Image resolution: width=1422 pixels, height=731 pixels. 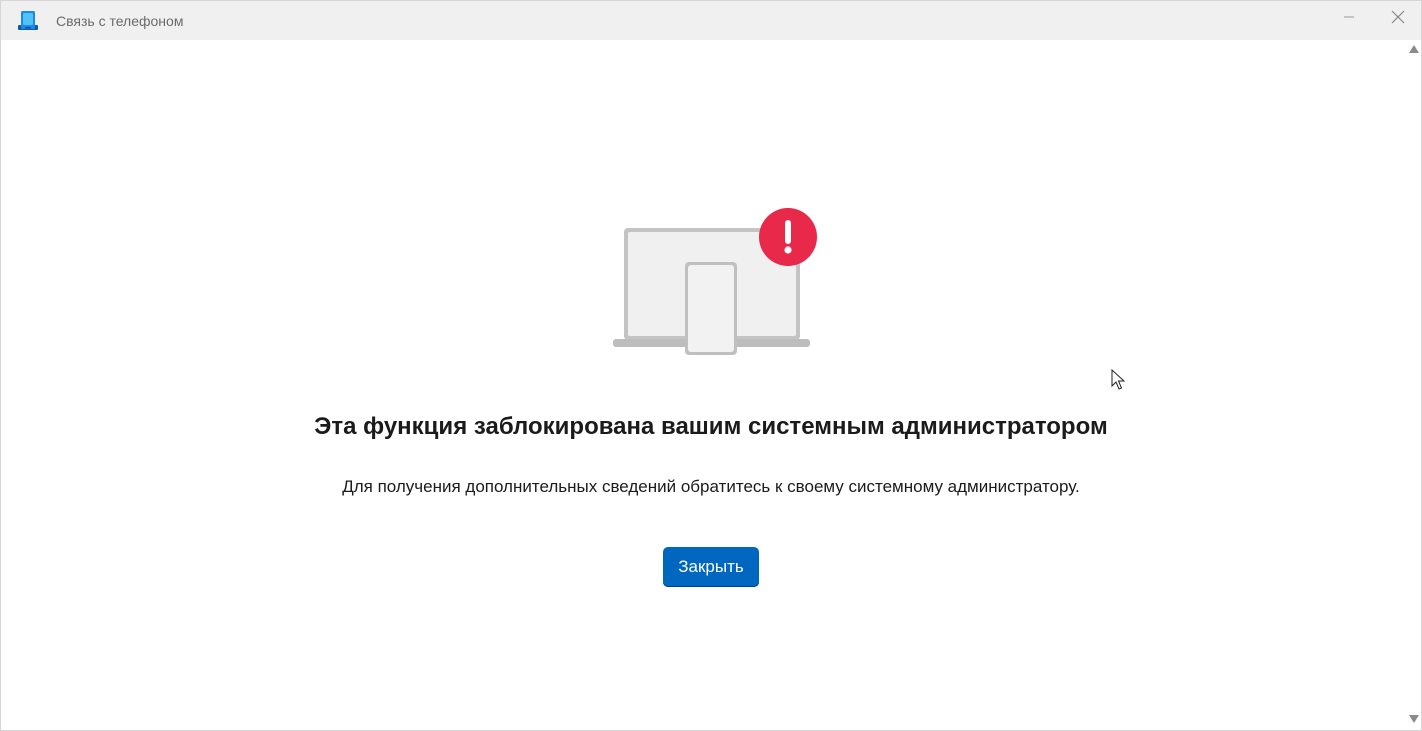 What do you see at coordinates (715, 281) in the screenshot?
I see `laptop-phone-blocked-illustration` at bounding box center [715, 281].